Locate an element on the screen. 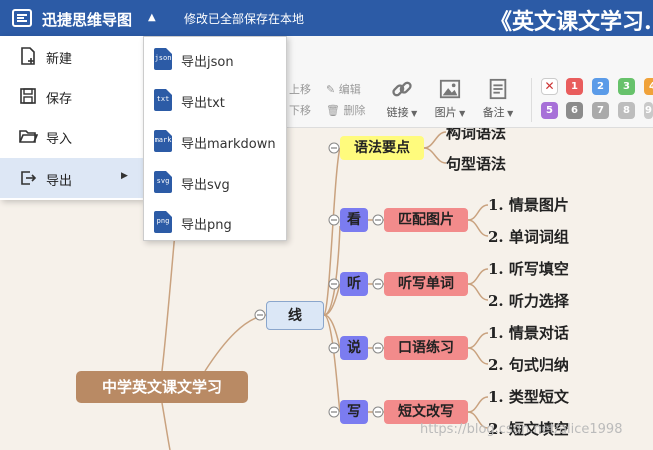  app-menu-caret-icon: ▲ is located at coordinates (152, 17).